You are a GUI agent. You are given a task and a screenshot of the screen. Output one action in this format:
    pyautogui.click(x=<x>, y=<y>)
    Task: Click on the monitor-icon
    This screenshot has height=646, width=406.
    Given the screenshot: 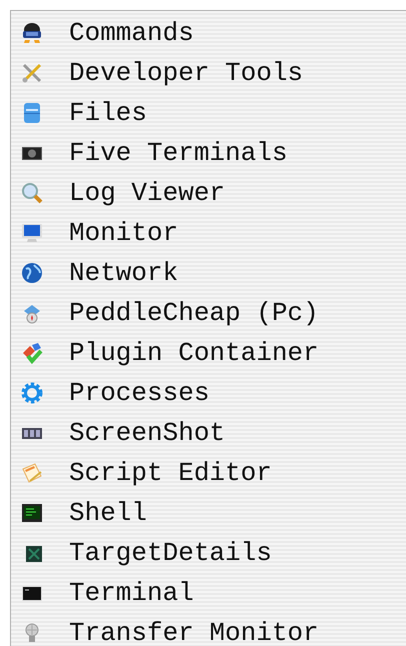 What is the action you would take?
    pyautogui.click(x=32, y=233)
    